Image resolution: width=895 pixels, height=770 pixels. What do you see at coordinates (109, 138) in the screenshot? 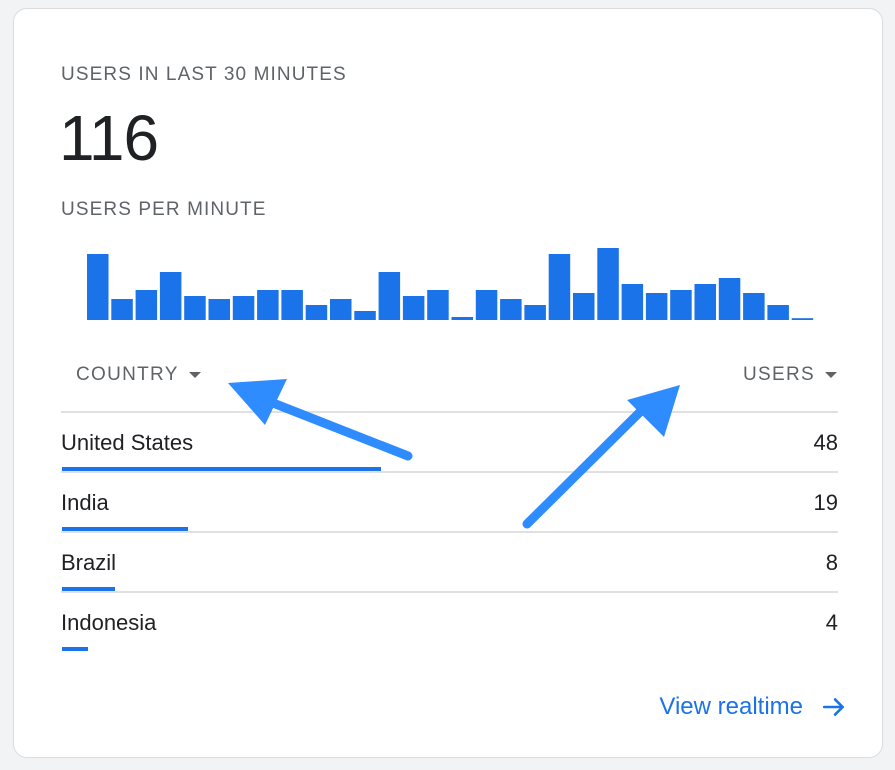
I see `total-users-value: 116` at bounding box center [109, 138].